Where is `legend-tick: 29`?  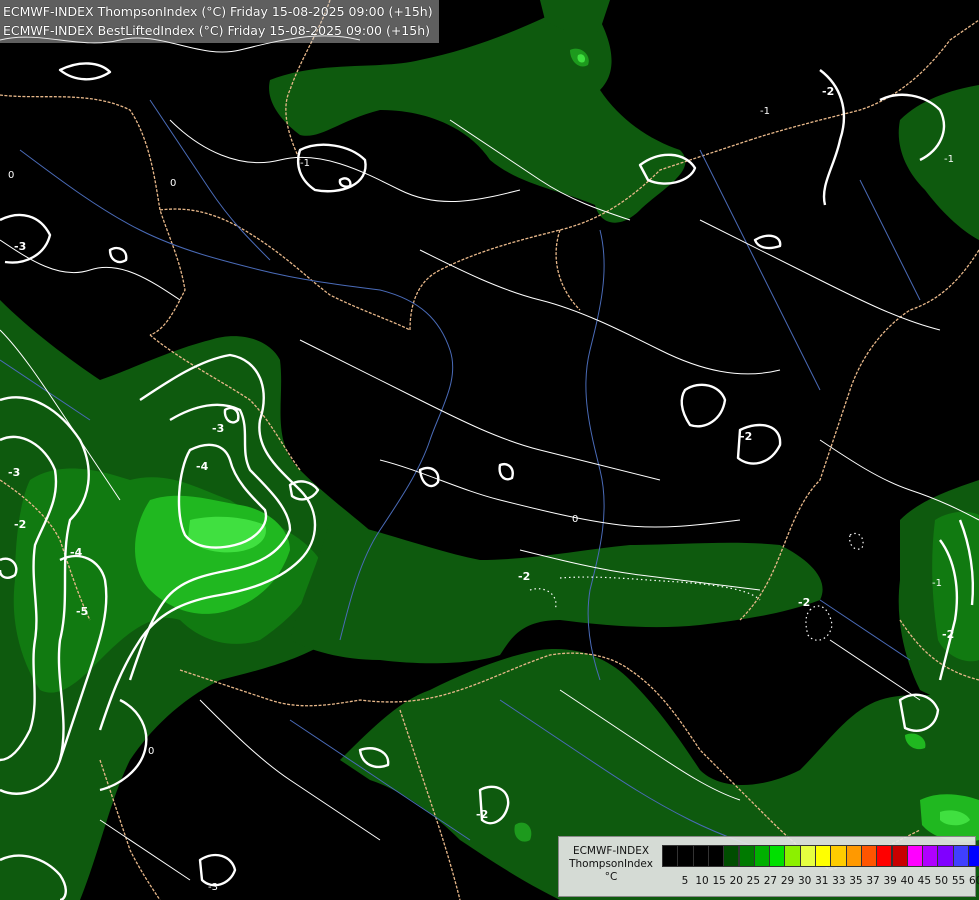
legend-tick: 29 is located at coordinates (787, 881).